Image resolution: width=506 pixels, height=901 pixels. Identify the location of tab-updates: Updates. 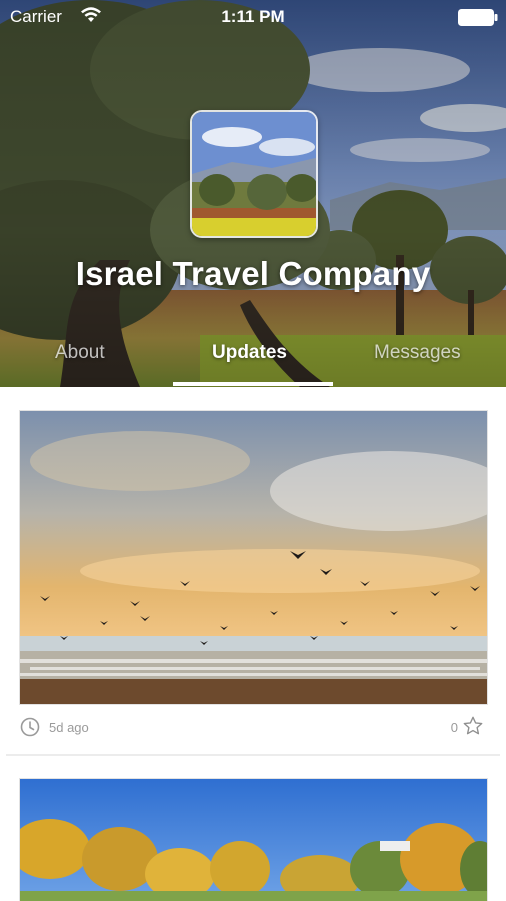
(249, 353).